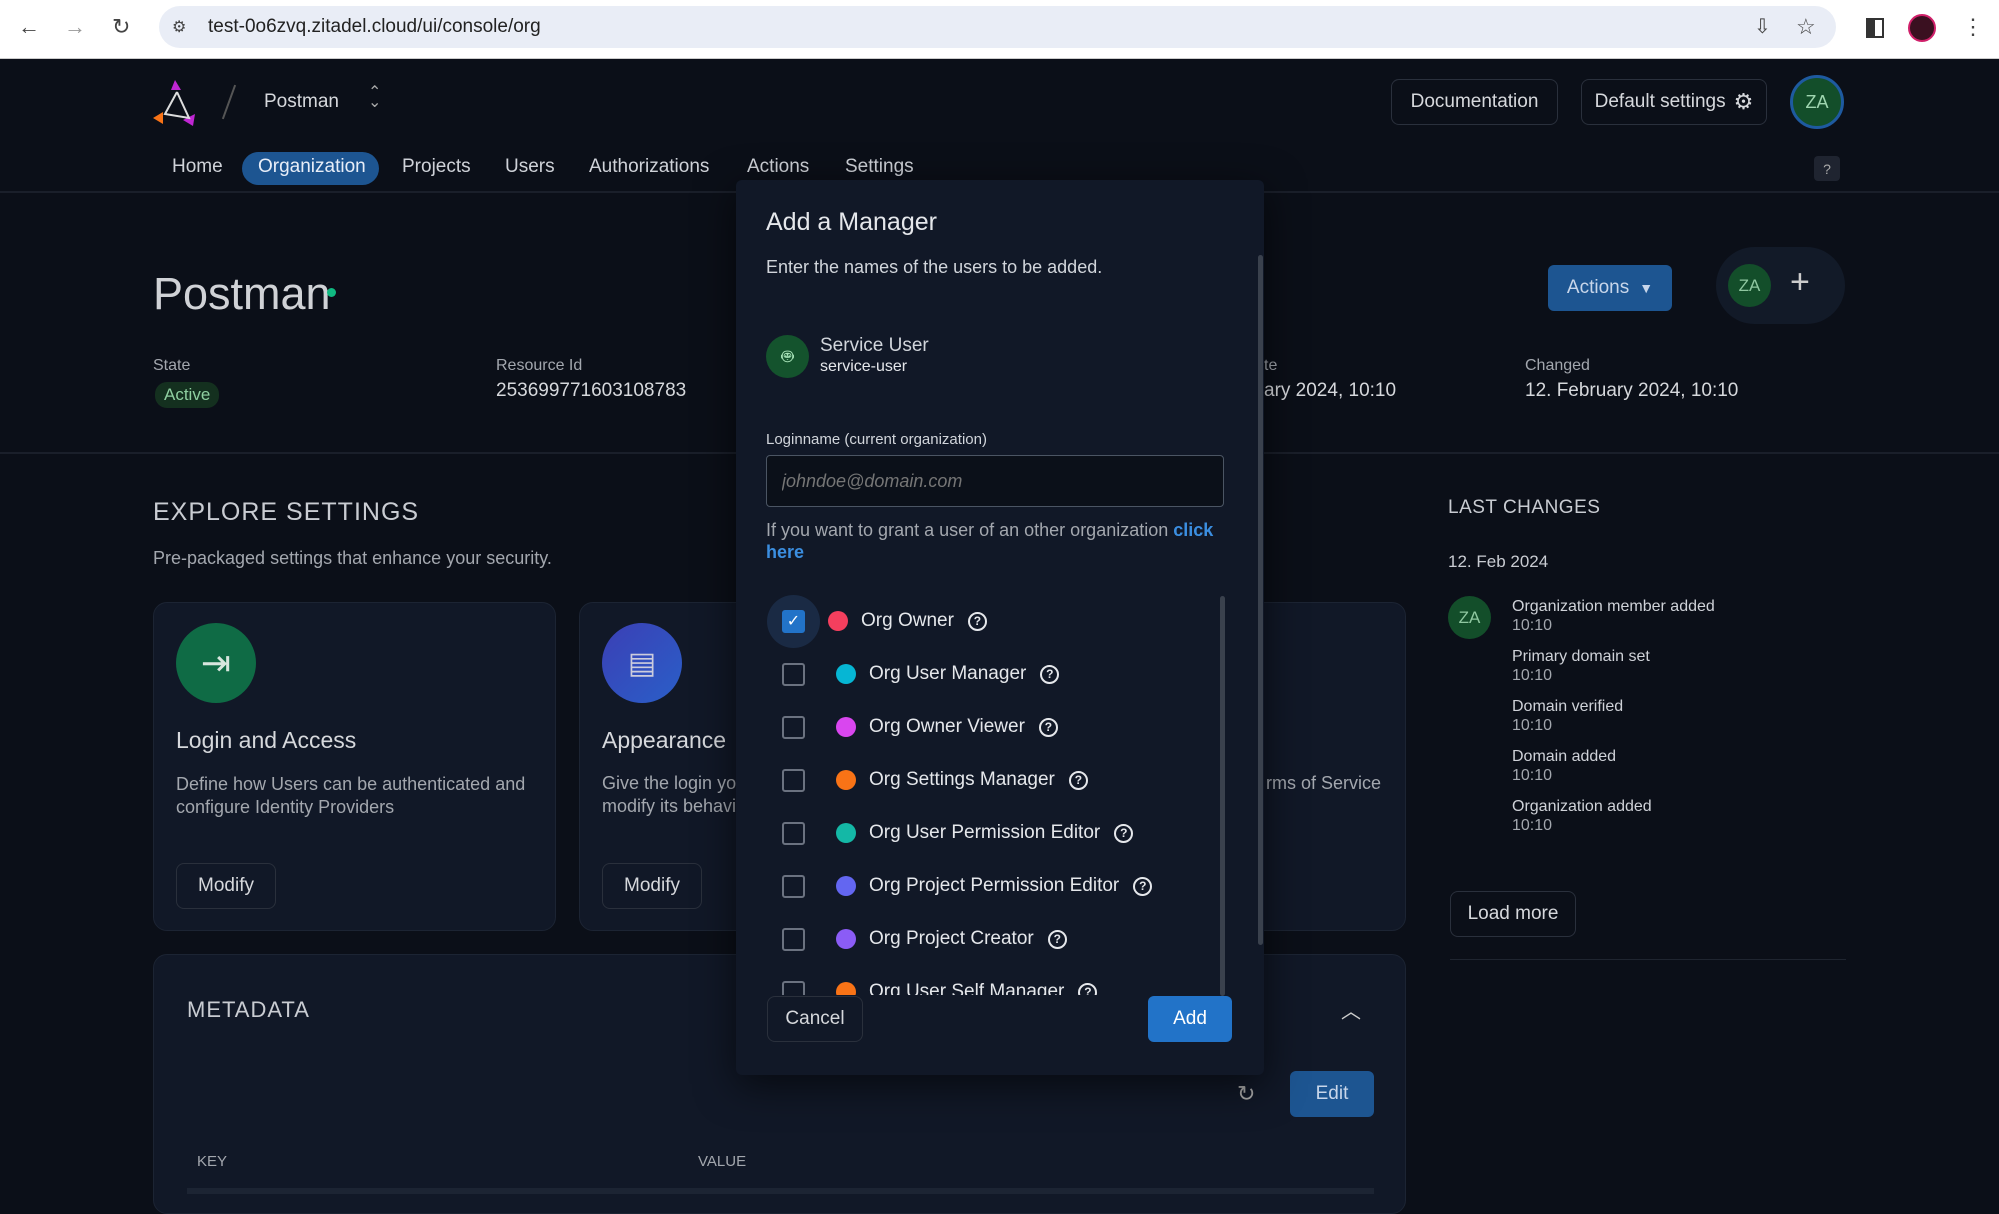 The image size is (1999, 1214). Describe the element at coordinates (1973, 27) in the screenshot. I see `menu-kebab-icon: ⋮` at that location.